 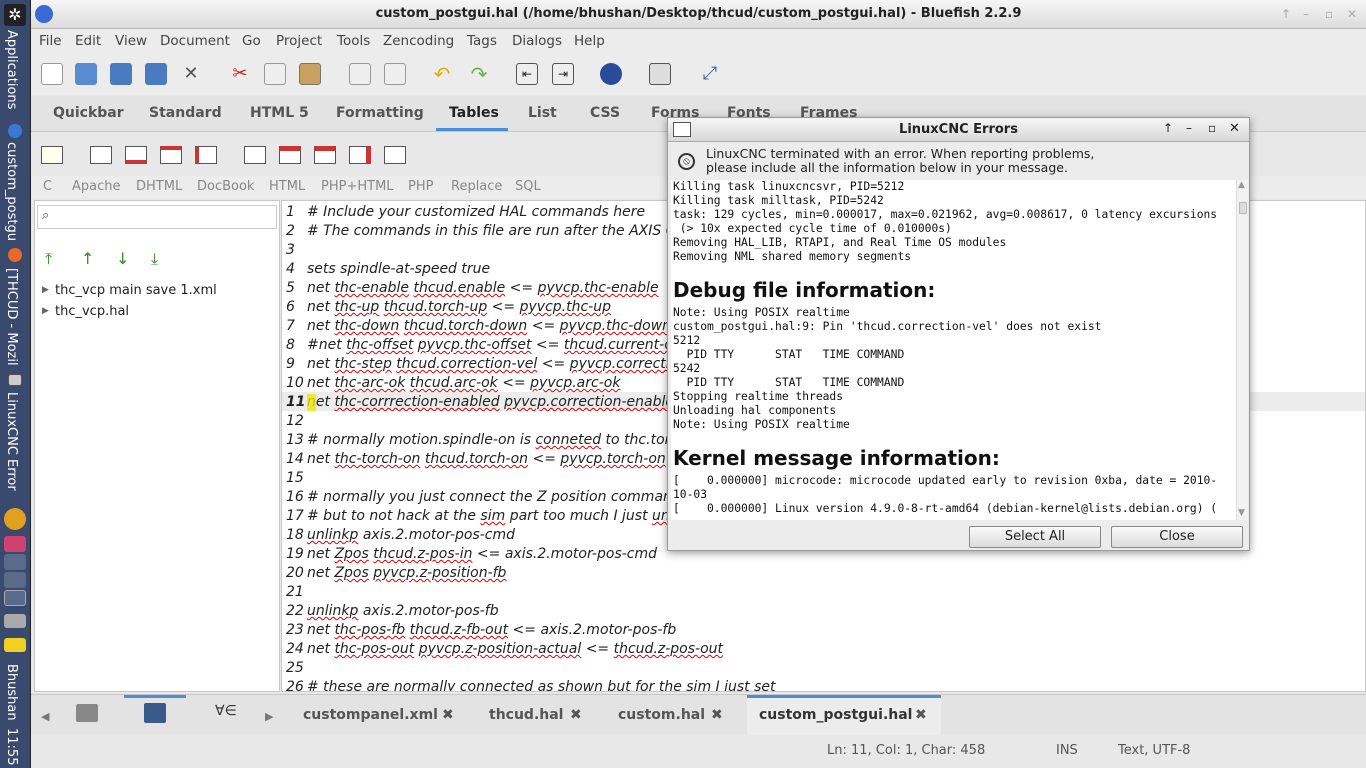 What do you see at coordinates (155, 713) in the screenshot?
I see `bookmark-icon` at bounding box center [155, 713].